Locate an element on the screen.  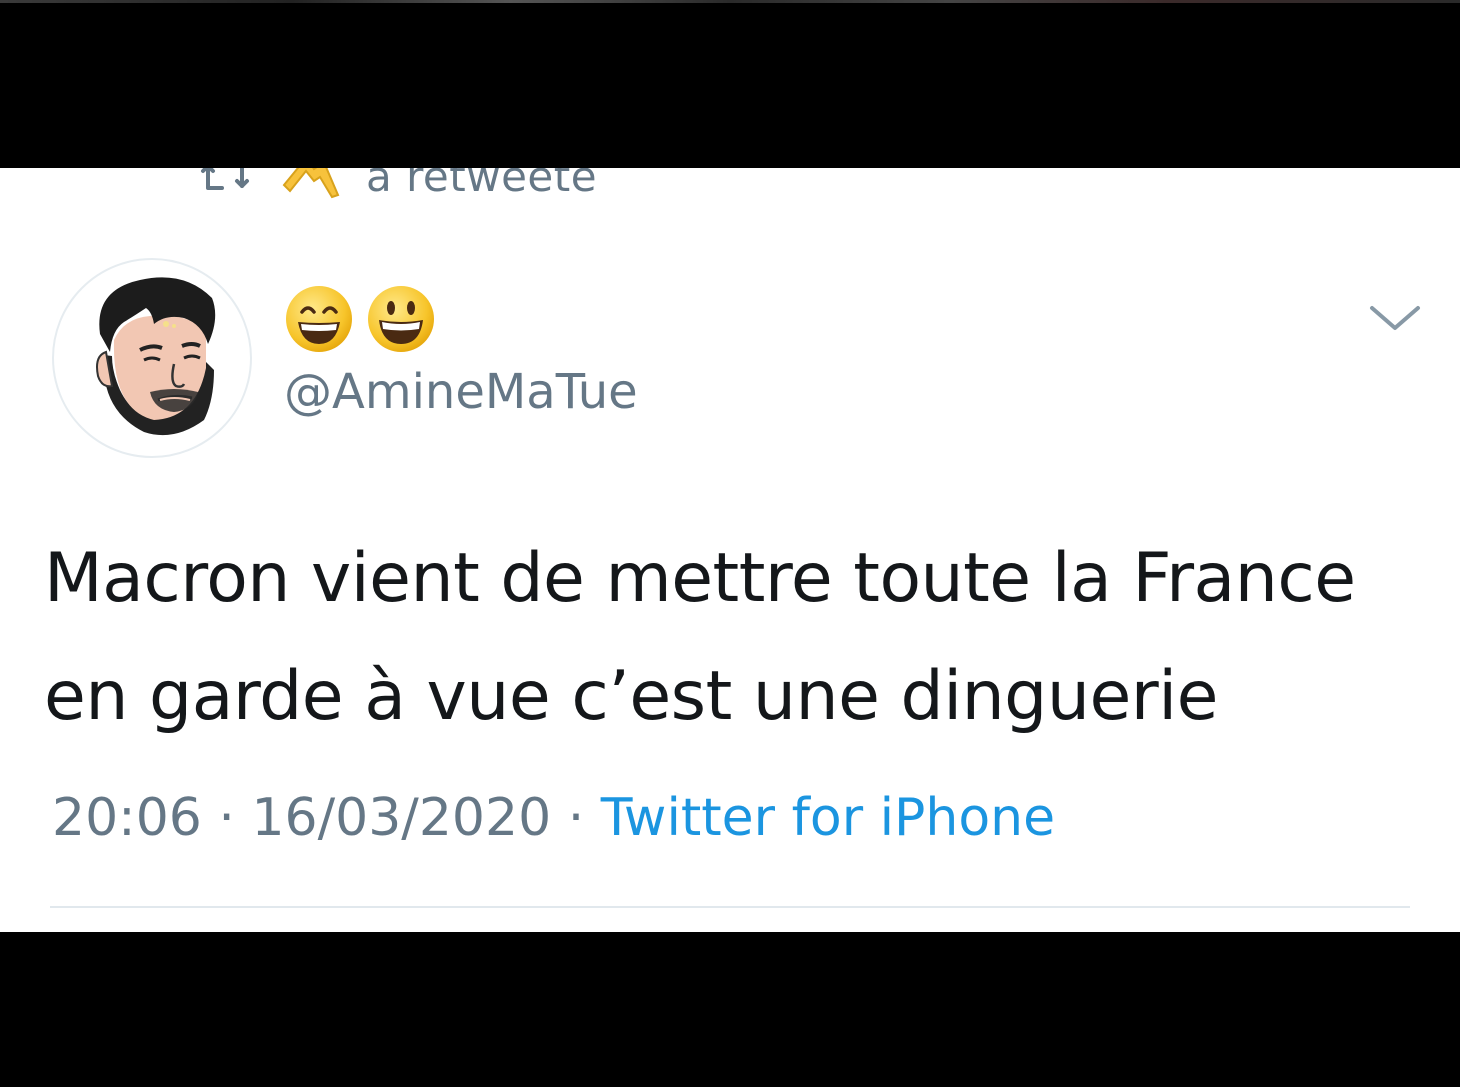
grinning-face-emoji is located at coordinates (401, 319).